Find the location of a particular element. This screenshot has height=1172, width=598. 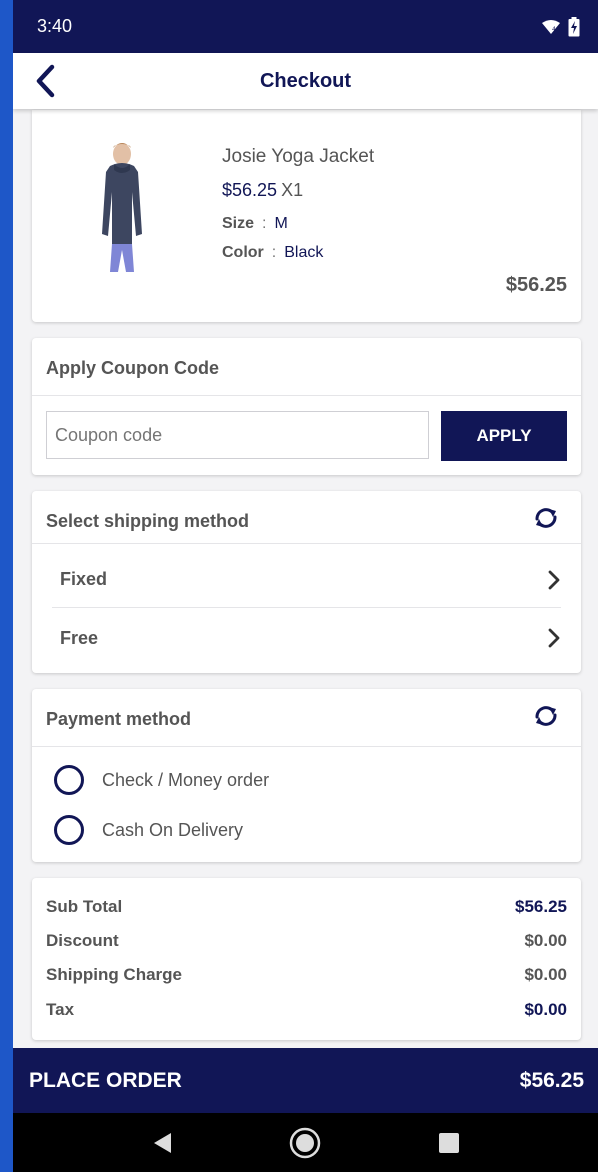

chevron-left-icon is located at coordinates (45, 81).